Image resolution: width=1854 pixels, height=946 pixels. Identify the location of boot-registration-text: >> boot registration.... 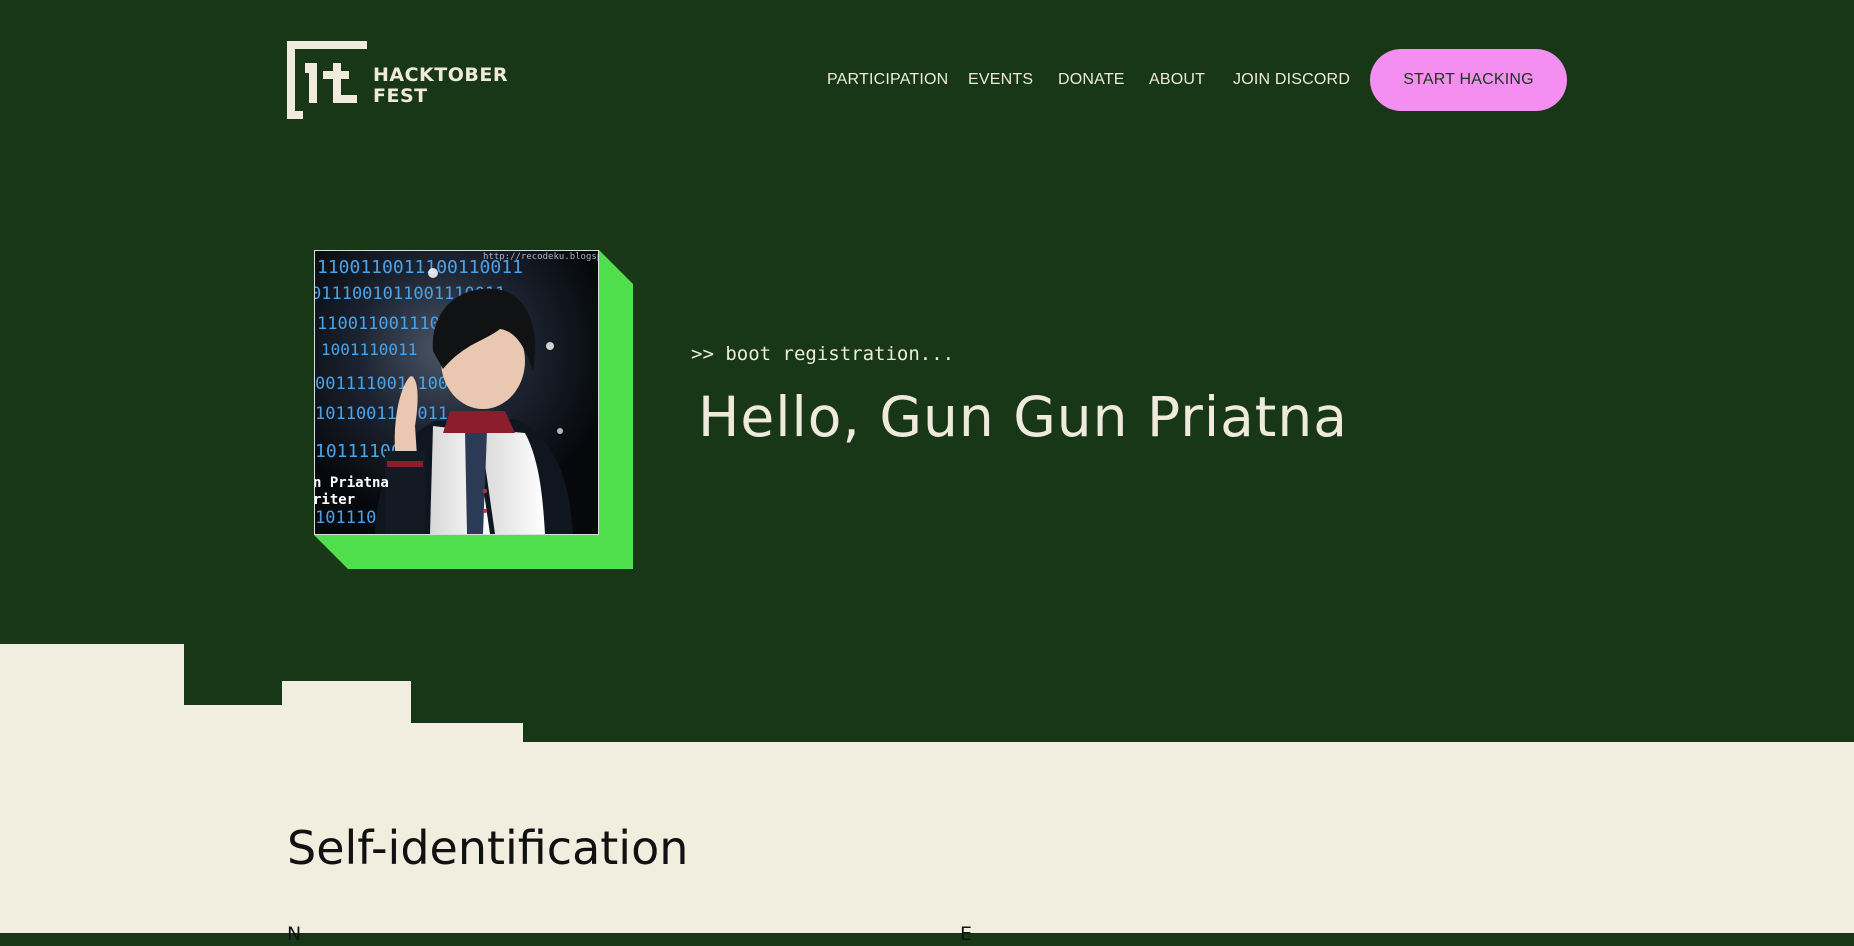
(823, 354).